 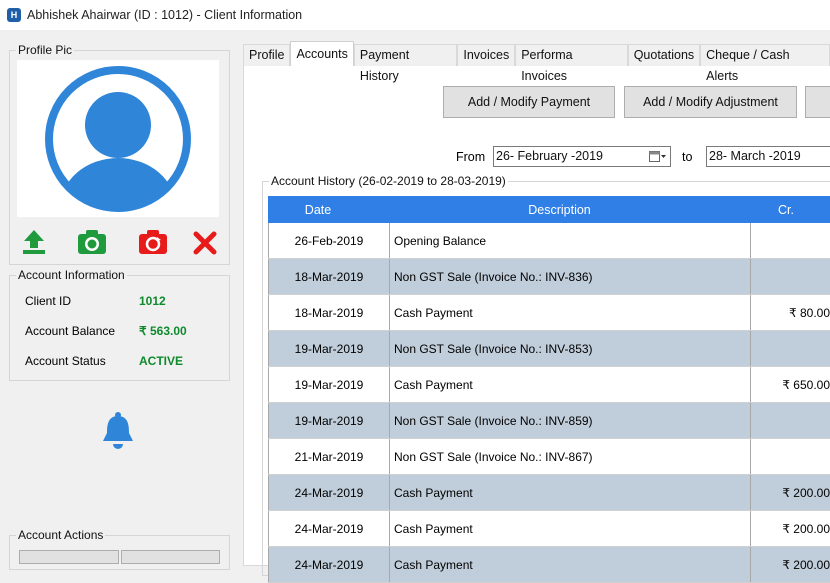 What do you see at coordinates (529, 102) in the screenshot?
I see `add-modify-payment-button: Add / Modify Payment` at bounding box center [529, 102].